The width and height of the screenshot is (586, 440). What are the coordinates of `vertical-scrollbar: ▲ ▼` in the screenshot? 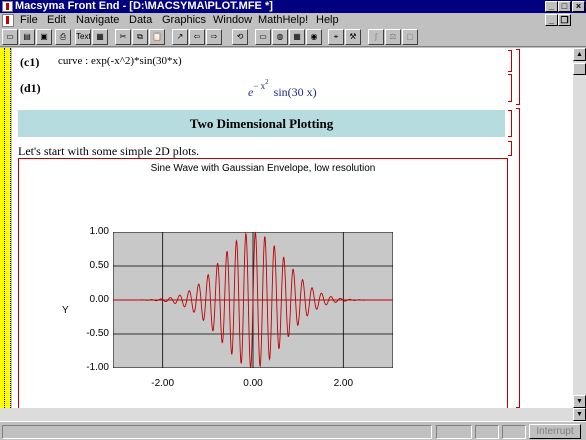 It's located at (579, 228).